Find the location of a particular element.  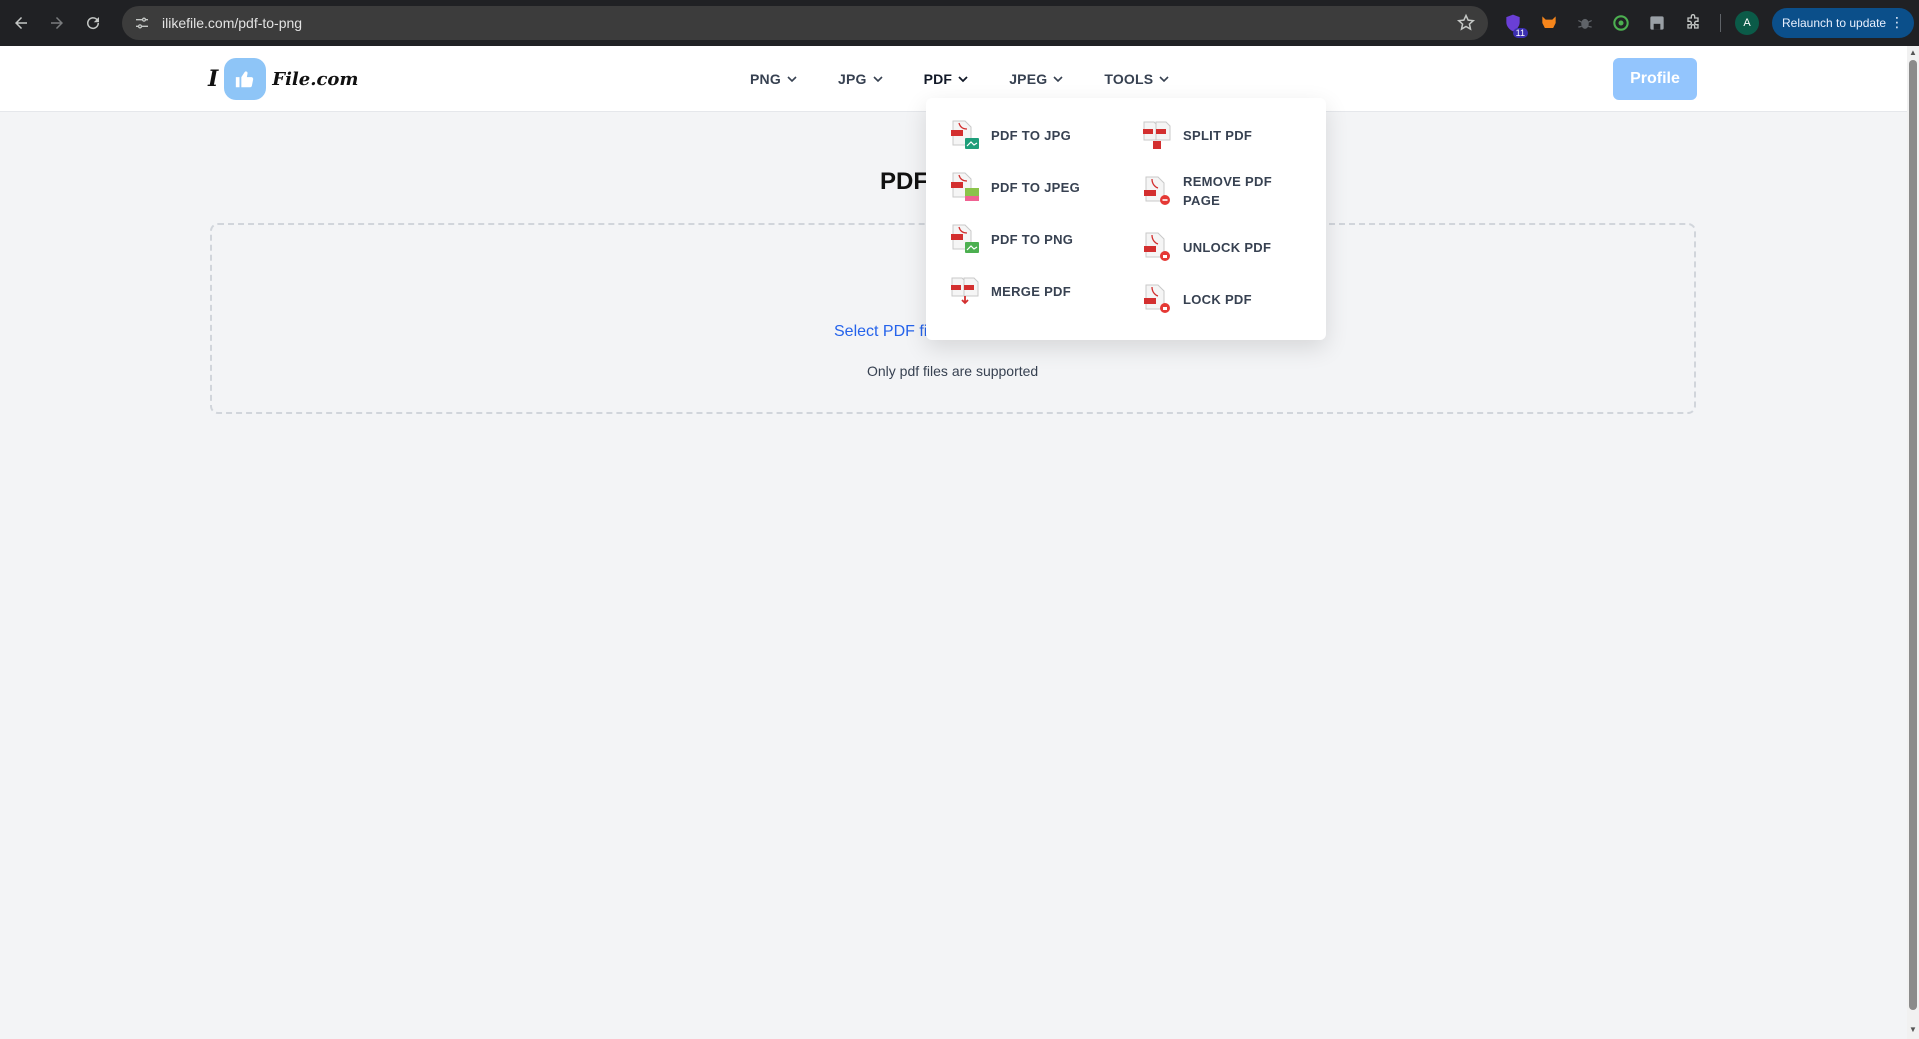

address-bar: ilikefile.com/pdf-to-png is located at coordinates (805, 23).